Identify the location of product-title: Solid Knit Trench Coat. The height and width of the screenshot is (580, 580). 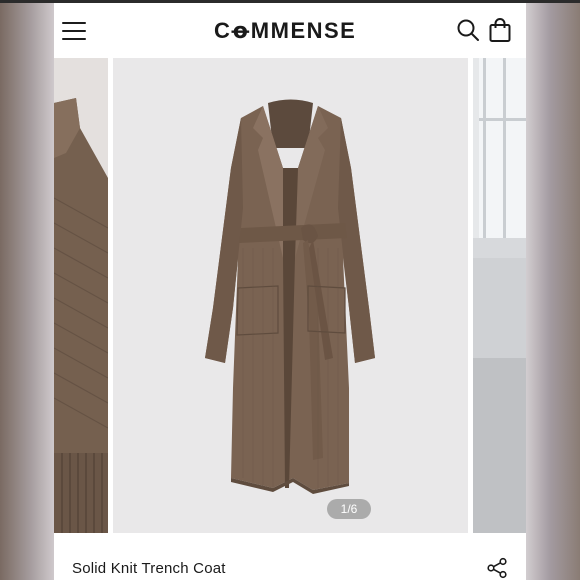
(149, 568).